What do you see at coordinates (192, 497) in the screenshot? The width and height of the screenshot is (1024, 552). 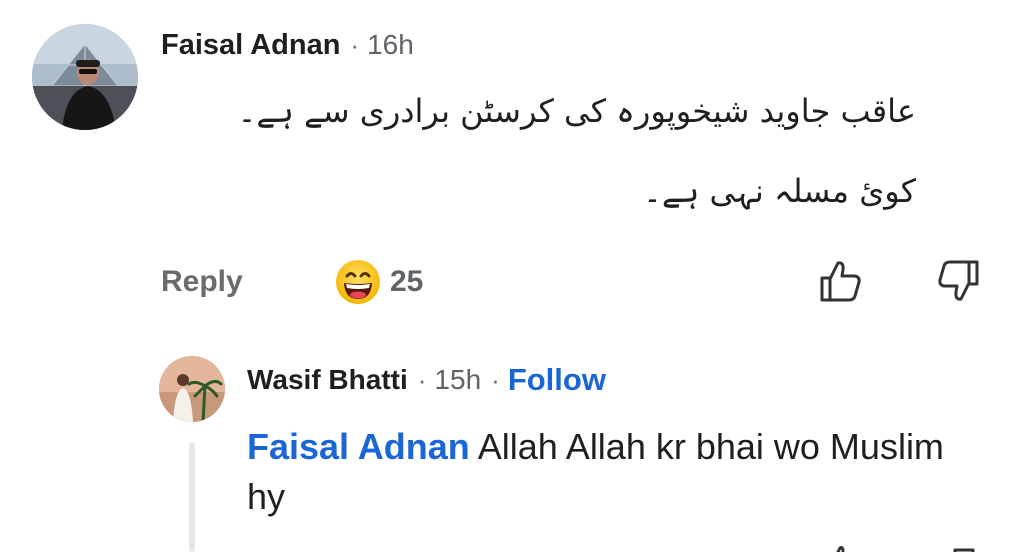 I see `thread-line` at bounding box center [192, 497].